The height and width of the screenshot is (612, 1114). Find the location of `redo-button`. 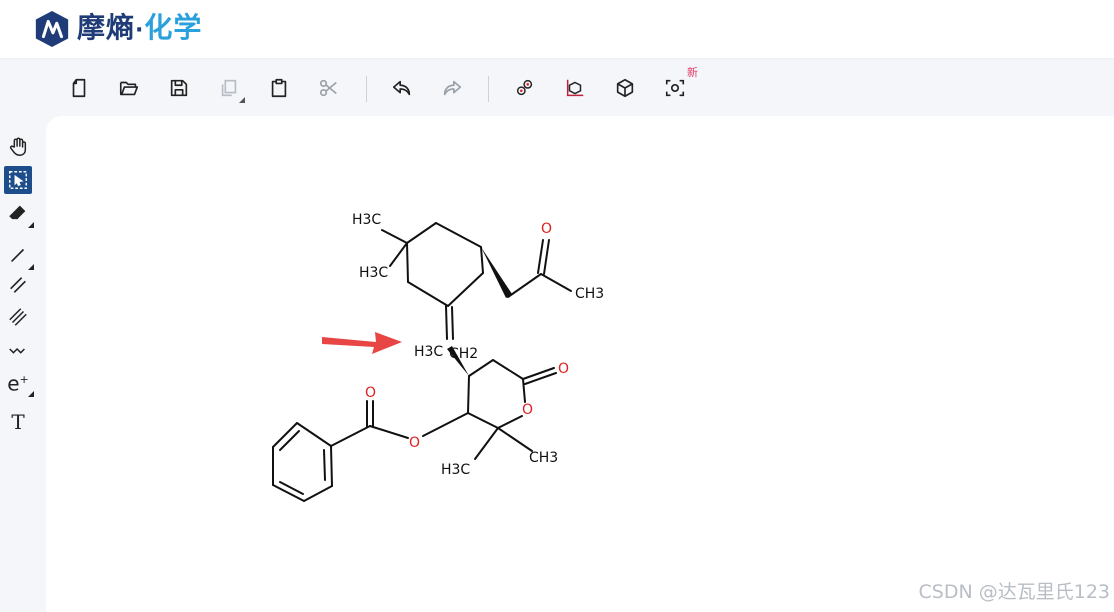

redo-button is located at coordinates (452, 88).